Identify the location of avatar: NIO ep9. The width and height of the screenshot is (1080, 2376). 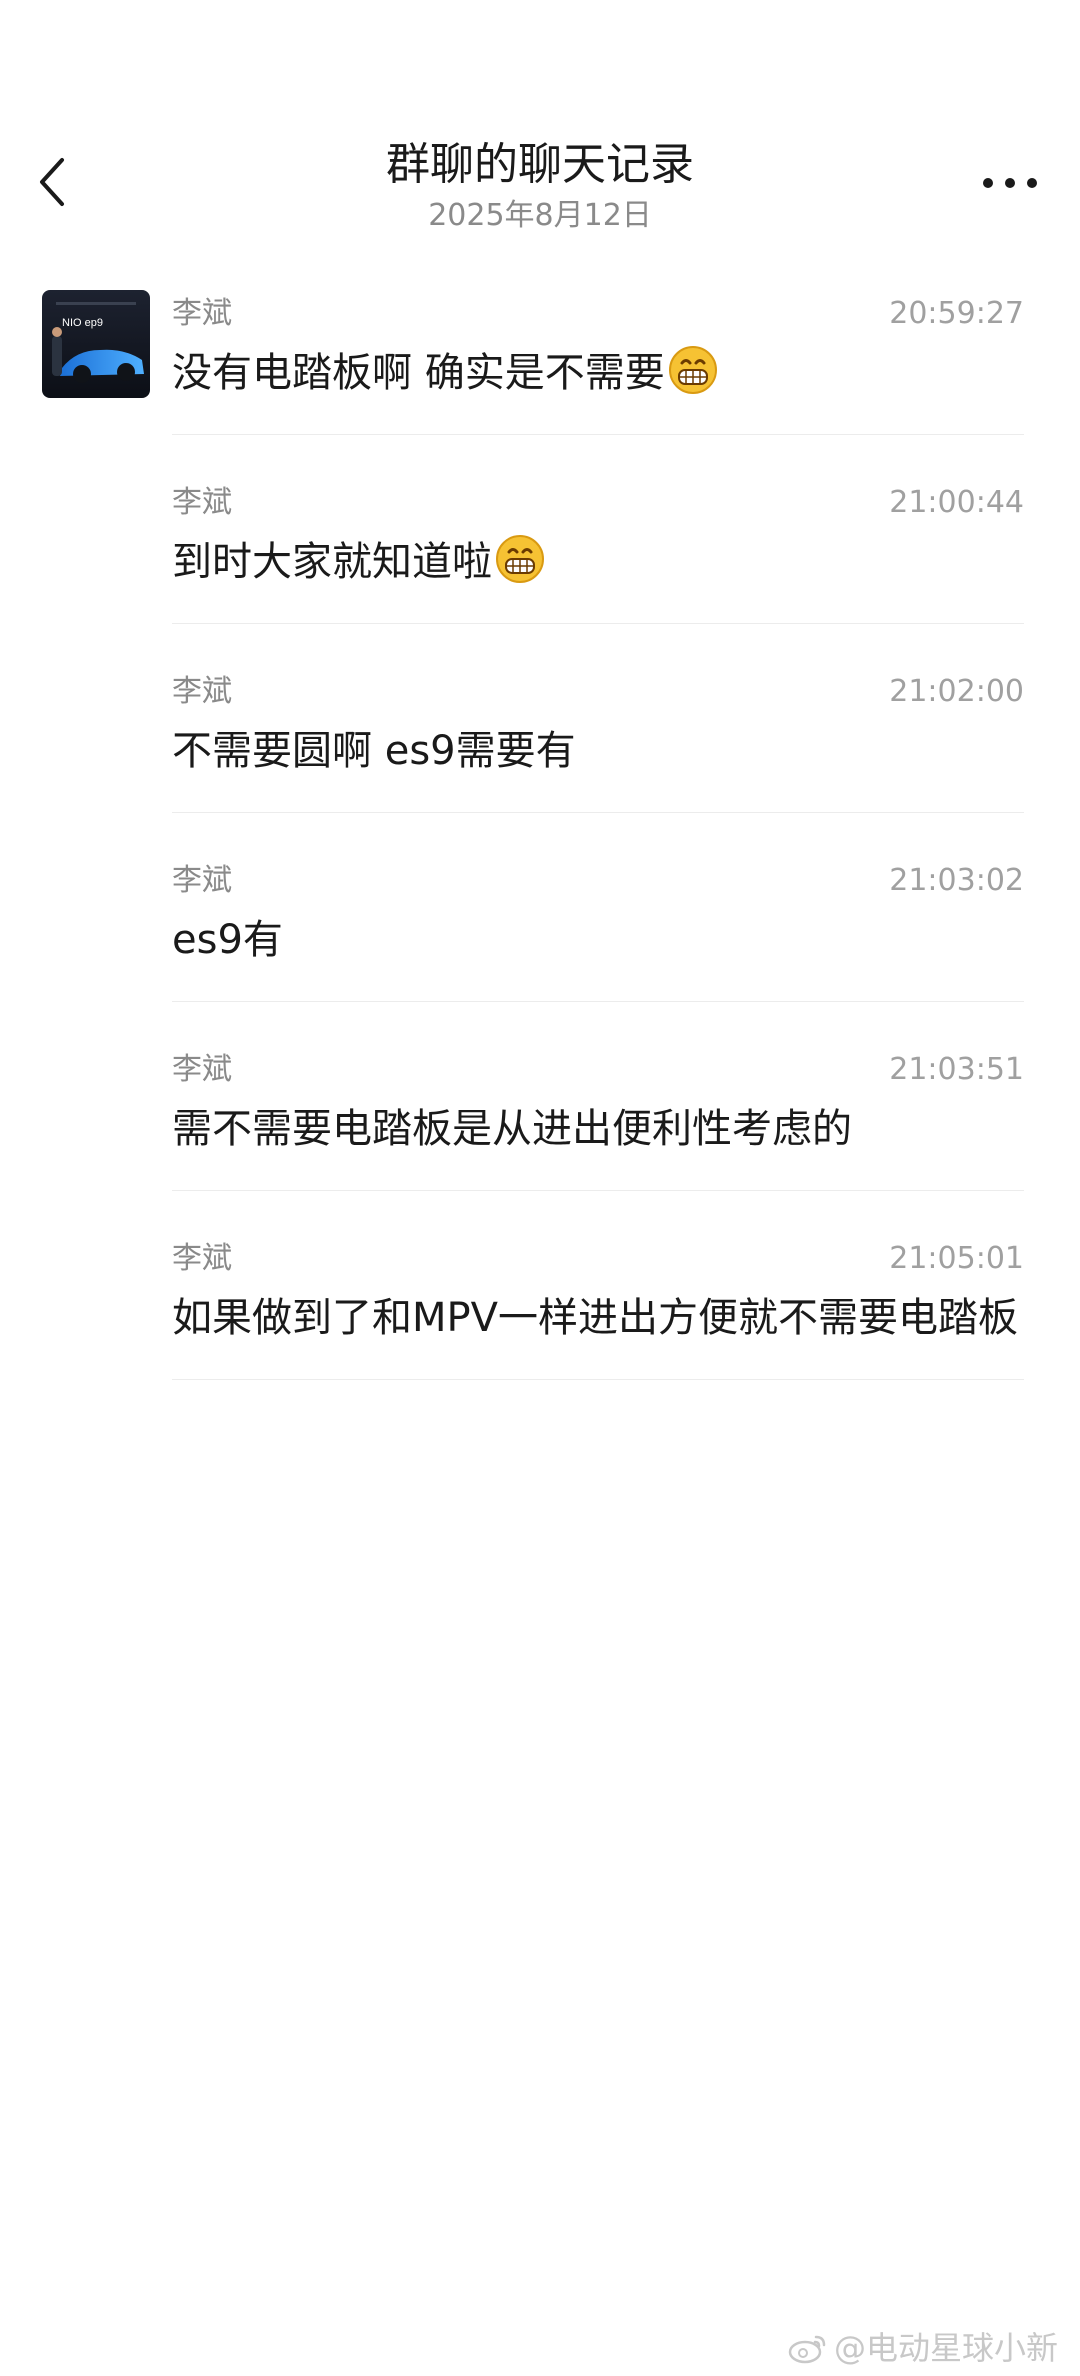
(96, 344).